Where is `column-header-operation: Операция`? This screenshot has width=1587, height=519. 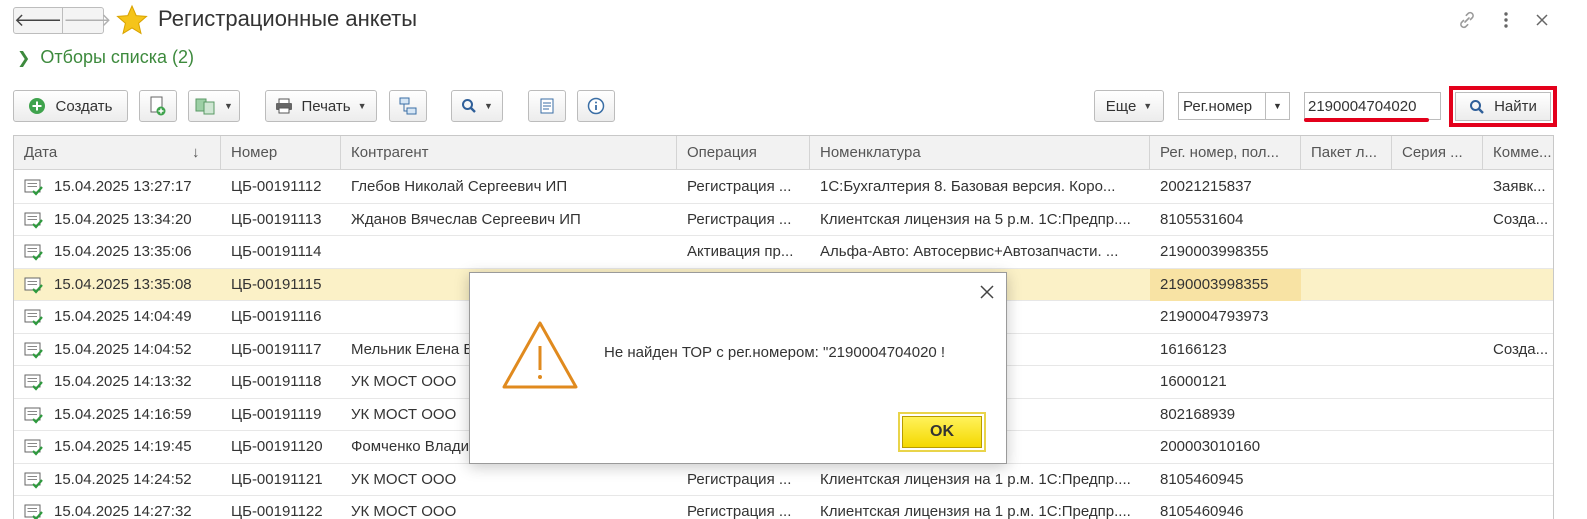 column-header-operation: Операция is located at coordinates (743, 153).